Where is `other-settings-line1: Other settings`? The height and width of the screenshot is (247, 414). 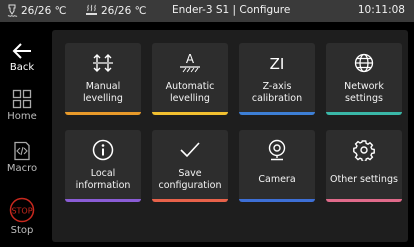 other-settings-line1: Other settings is located at coordinates (364, 179).